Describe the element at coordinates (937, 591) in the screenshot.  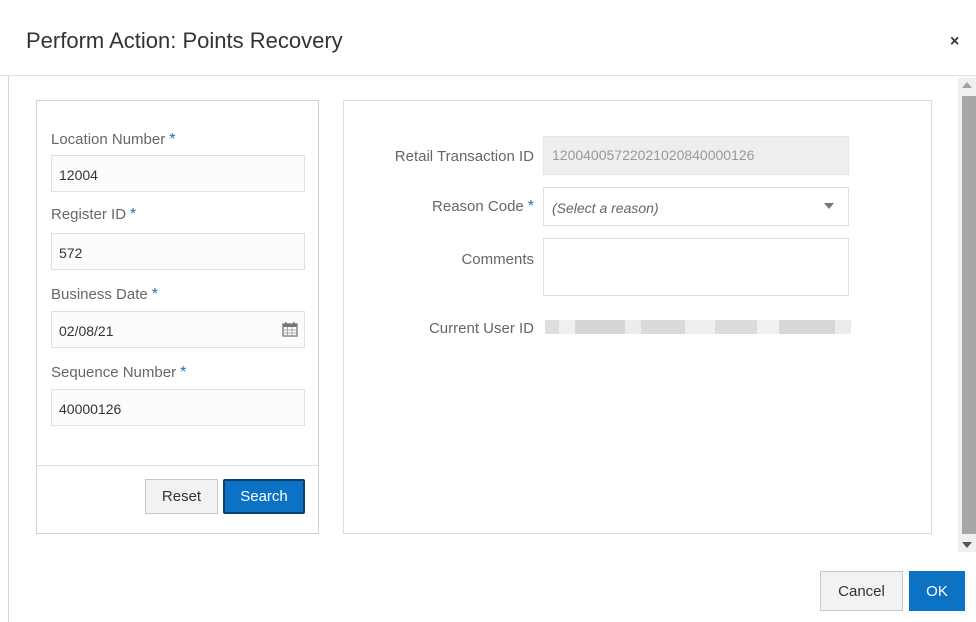
I see `ok-button: OK` at that location.